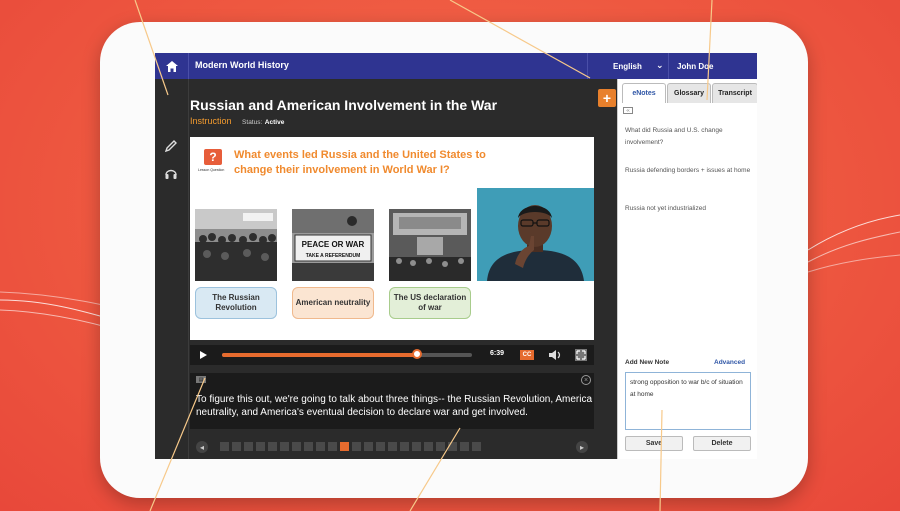 Image resolution: width=900 pixels, height=511 pixels. What do you see at coordinates (202, 447) in the screenshot?
I see `prev-slide-button: ◂` at bounding box center [202, 447].